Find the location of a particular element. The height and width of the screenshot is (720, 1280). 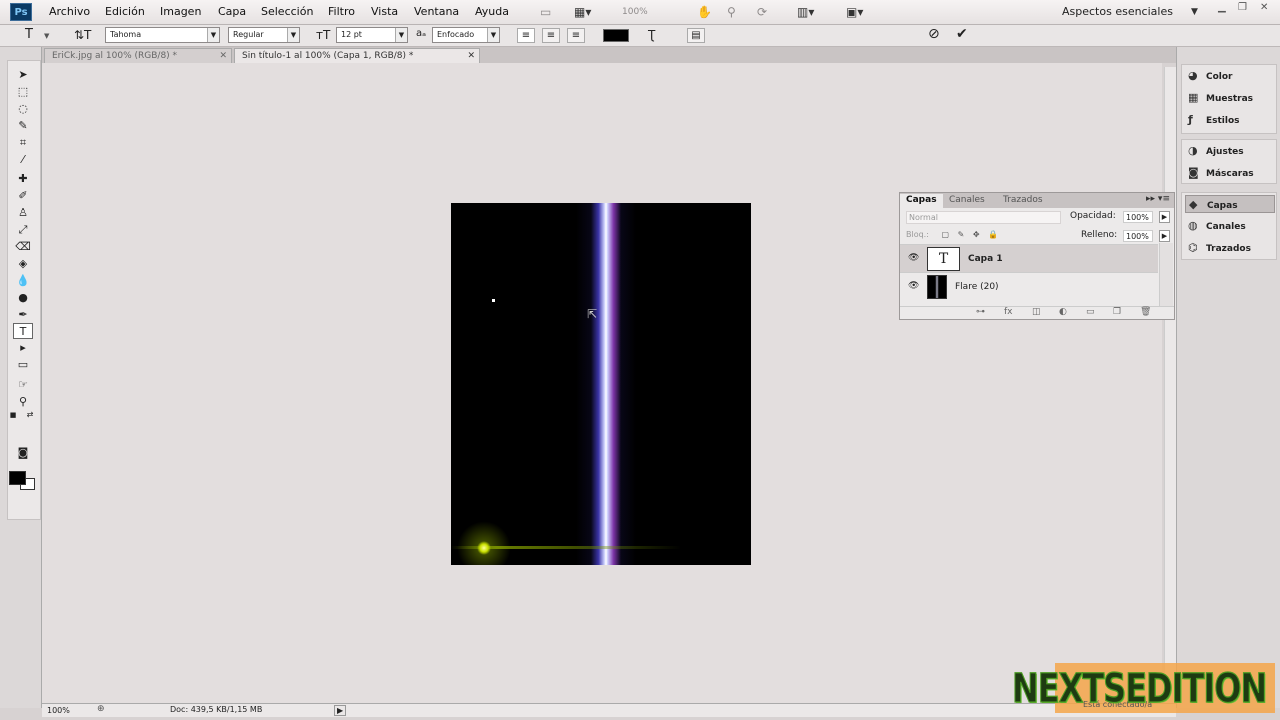

move-tool-icon: ➤ is located at coordinates (23, 75).